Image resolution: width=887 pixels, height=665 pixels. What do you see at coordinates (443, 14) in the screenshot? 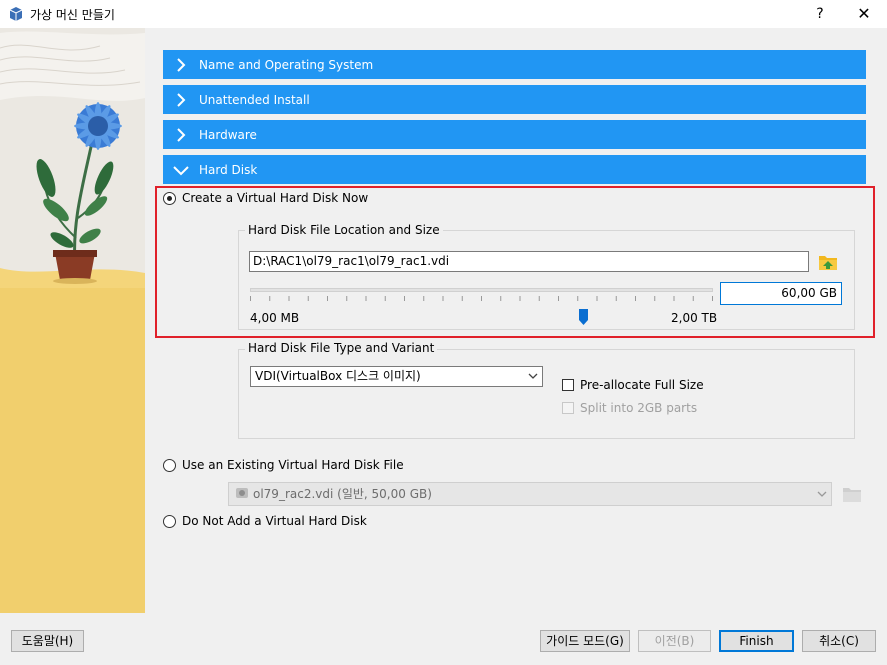
I see `title-bar: 가상 머신 만들기 ? ✕` at bounding box center [443, 14].